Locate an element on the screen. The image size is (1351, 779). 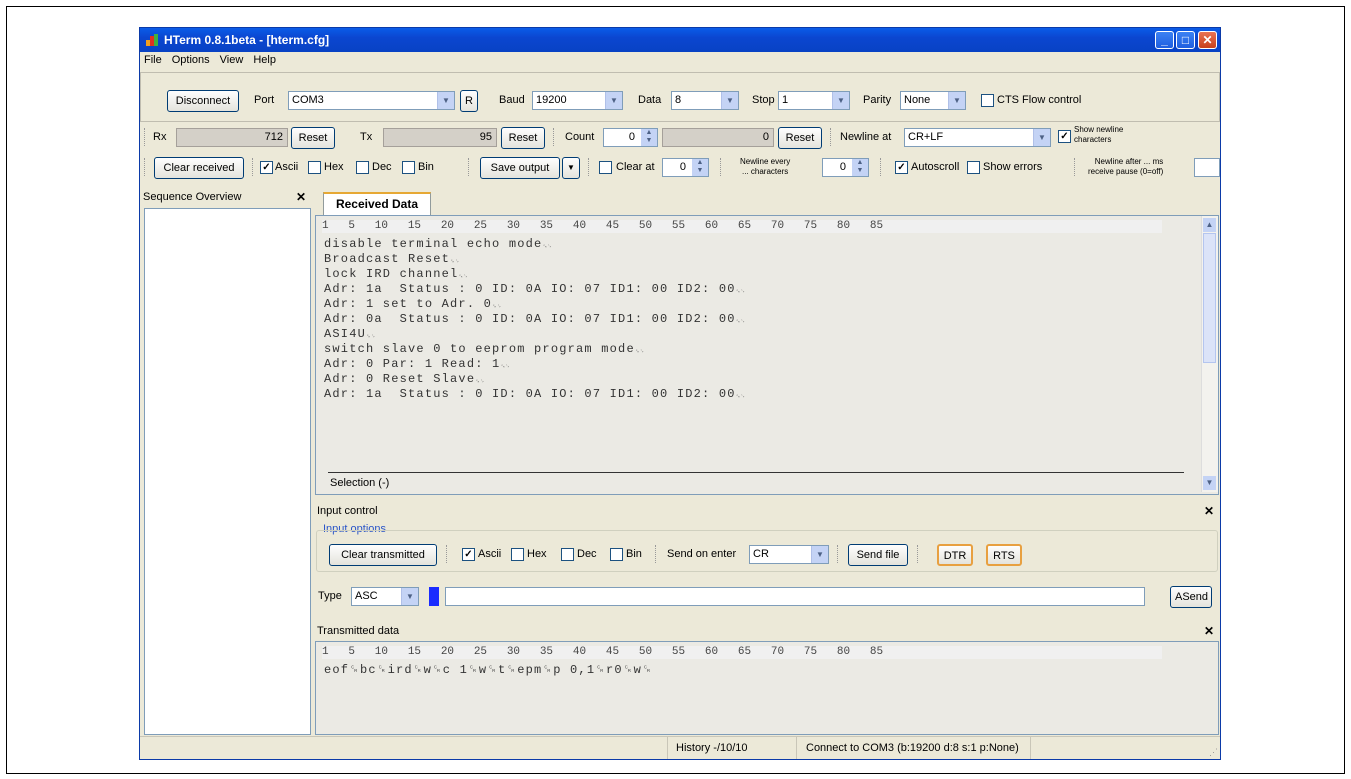
stop-bits-value: 1 is located at coordinates (785, 100).